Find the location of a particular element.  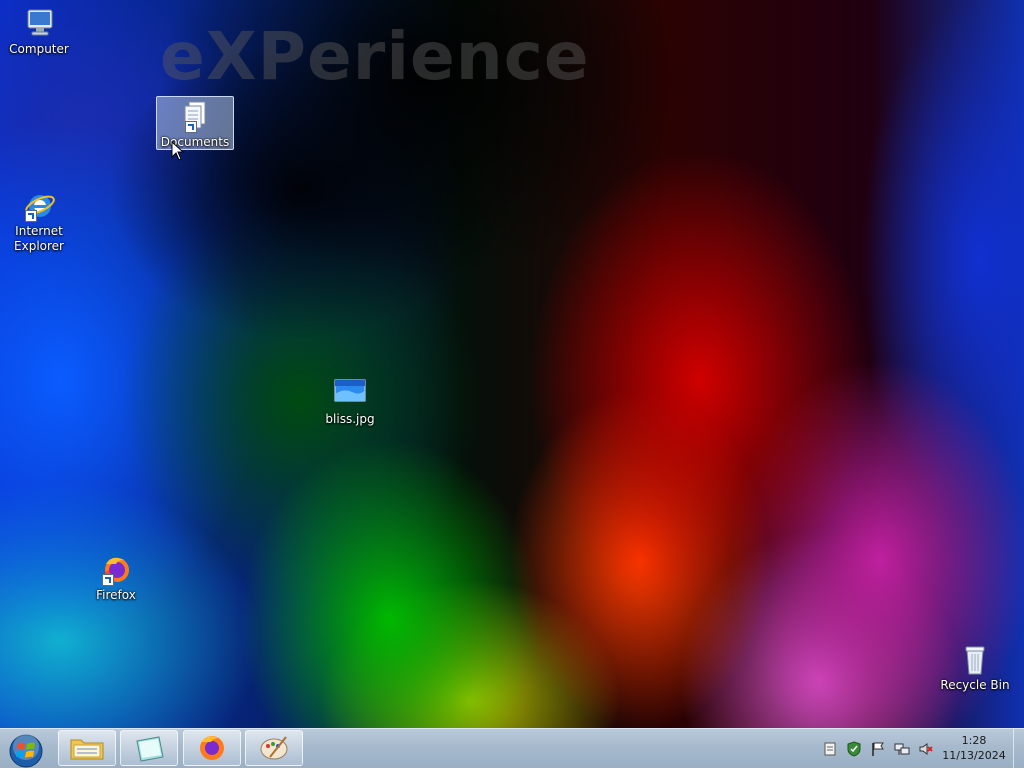

clock-time: 1:28 is located at coordinates (974, 740).